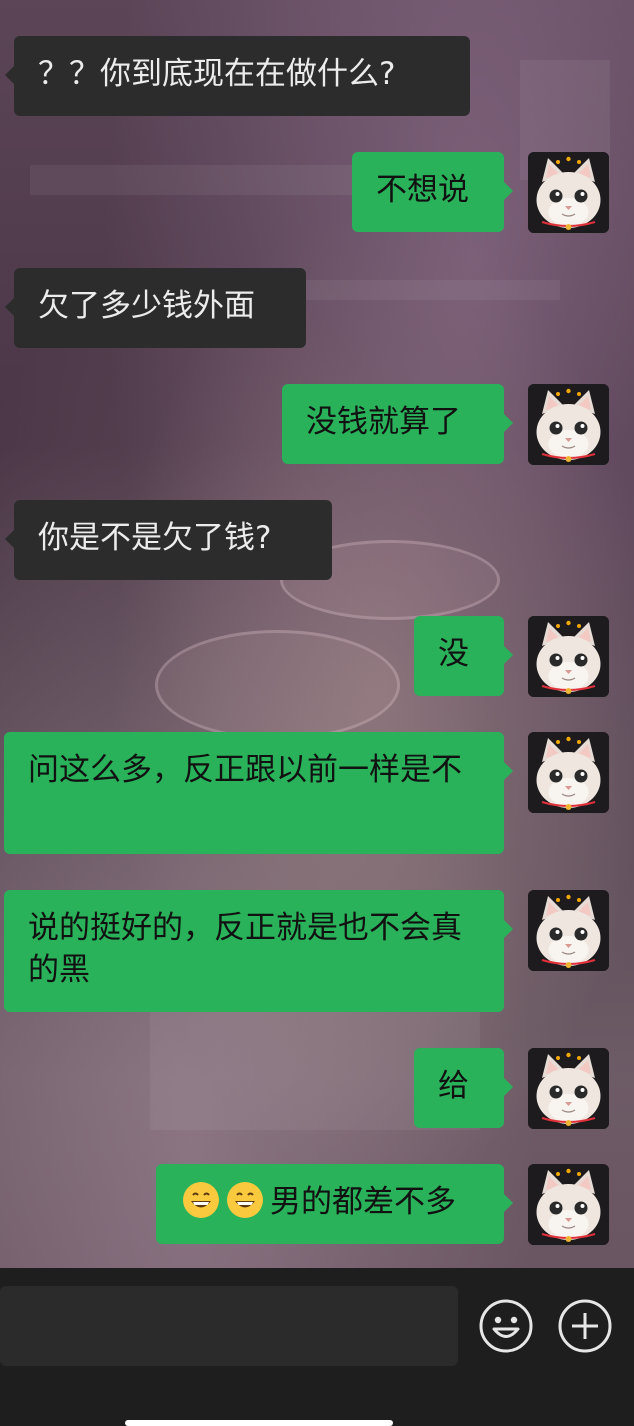  I want to click on message-text: 你是不是欠了钱?, so click(155, 538).